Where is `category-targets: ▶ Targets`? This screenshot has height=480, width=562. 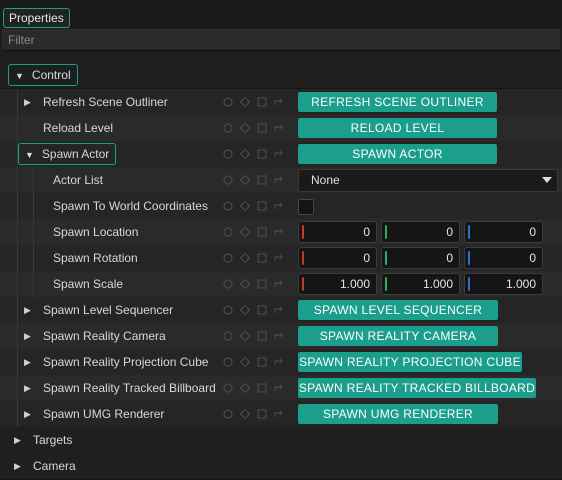 category-targets: ▶ Targets is located at coordinates (281, 440).